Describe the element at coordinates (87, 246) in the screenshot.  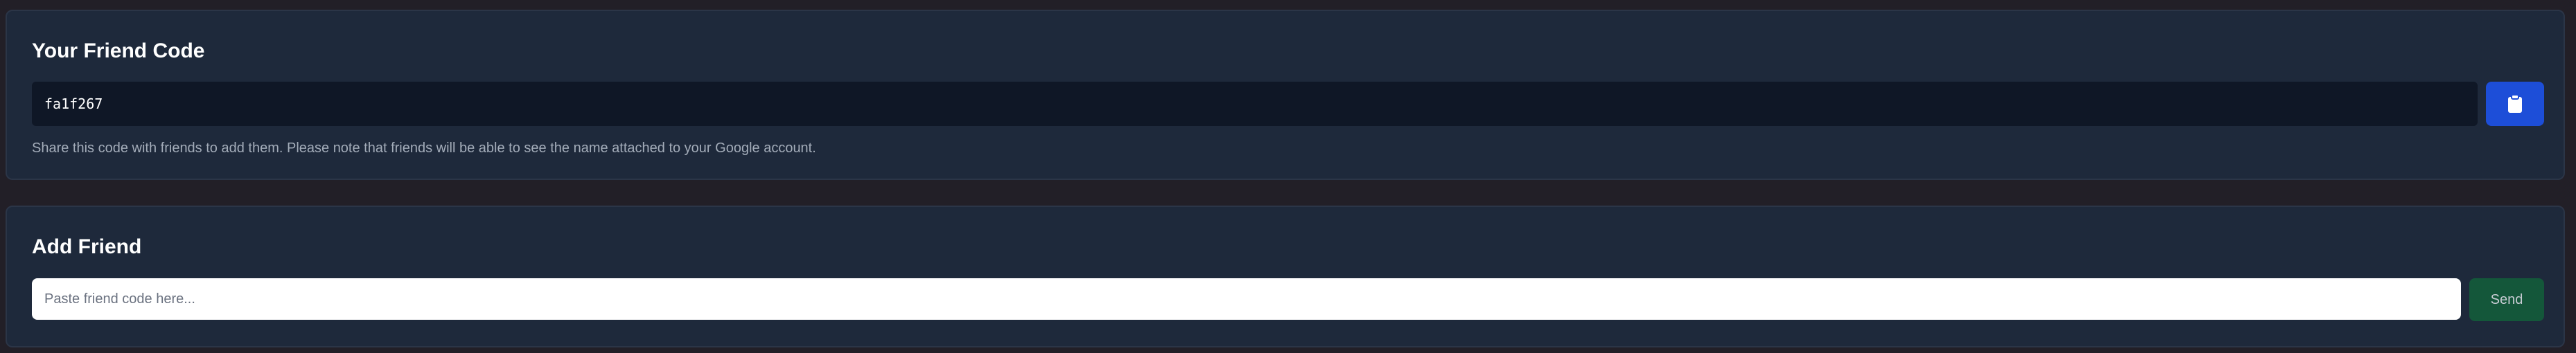
I see `add-friend-title: Add Friend` at that location.